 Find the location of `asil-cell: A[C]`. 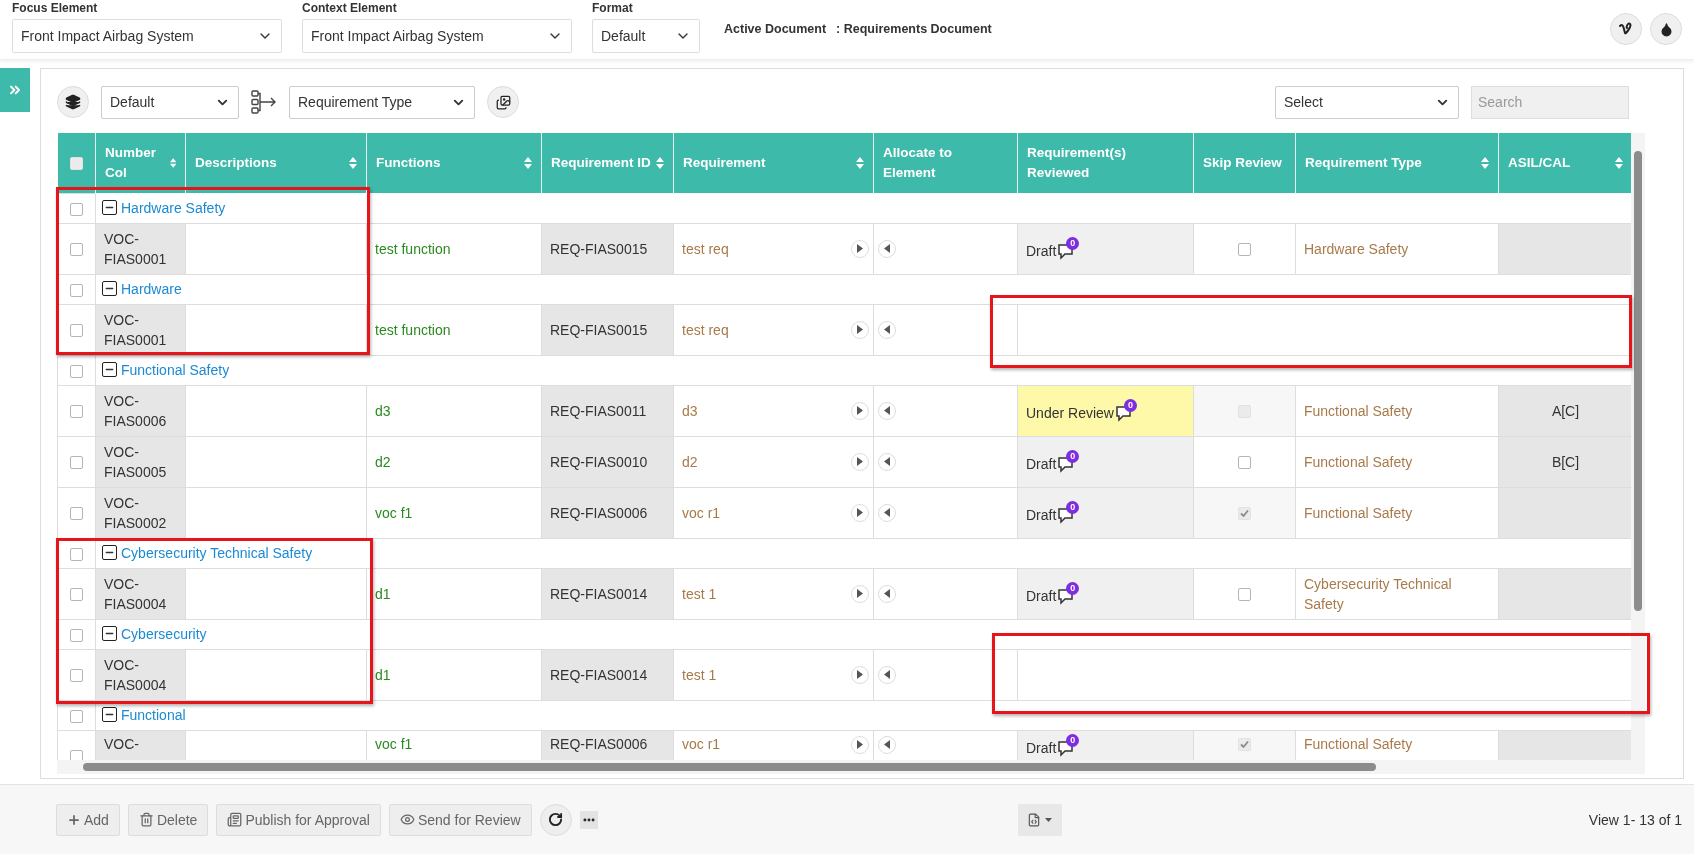

asil-cell: A[C] is located at coordinates (1564, 410).